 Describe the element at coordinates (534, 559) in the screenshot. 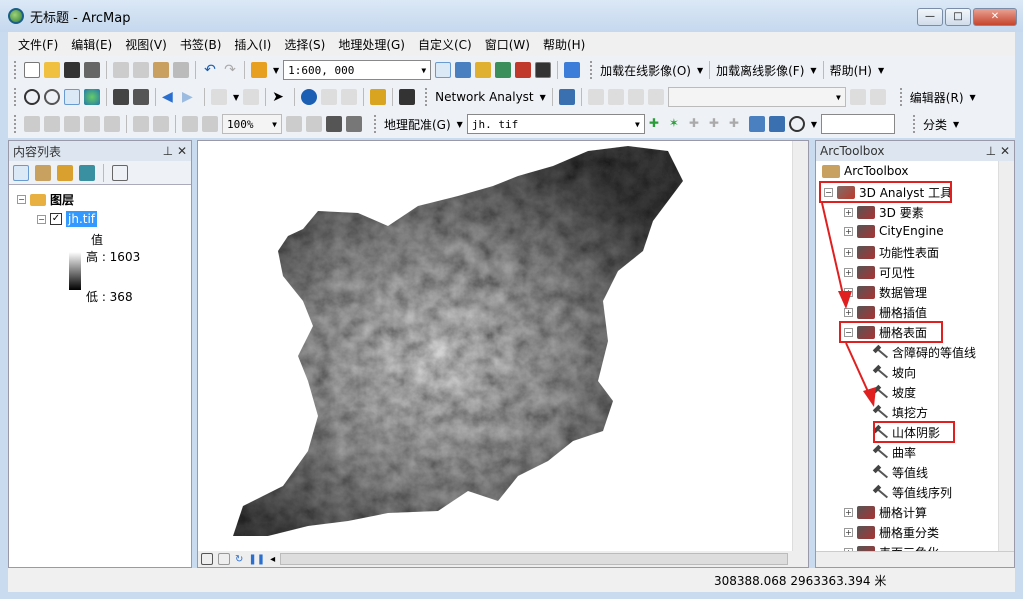

I see `map-horizontal-scrollbar` at that location.